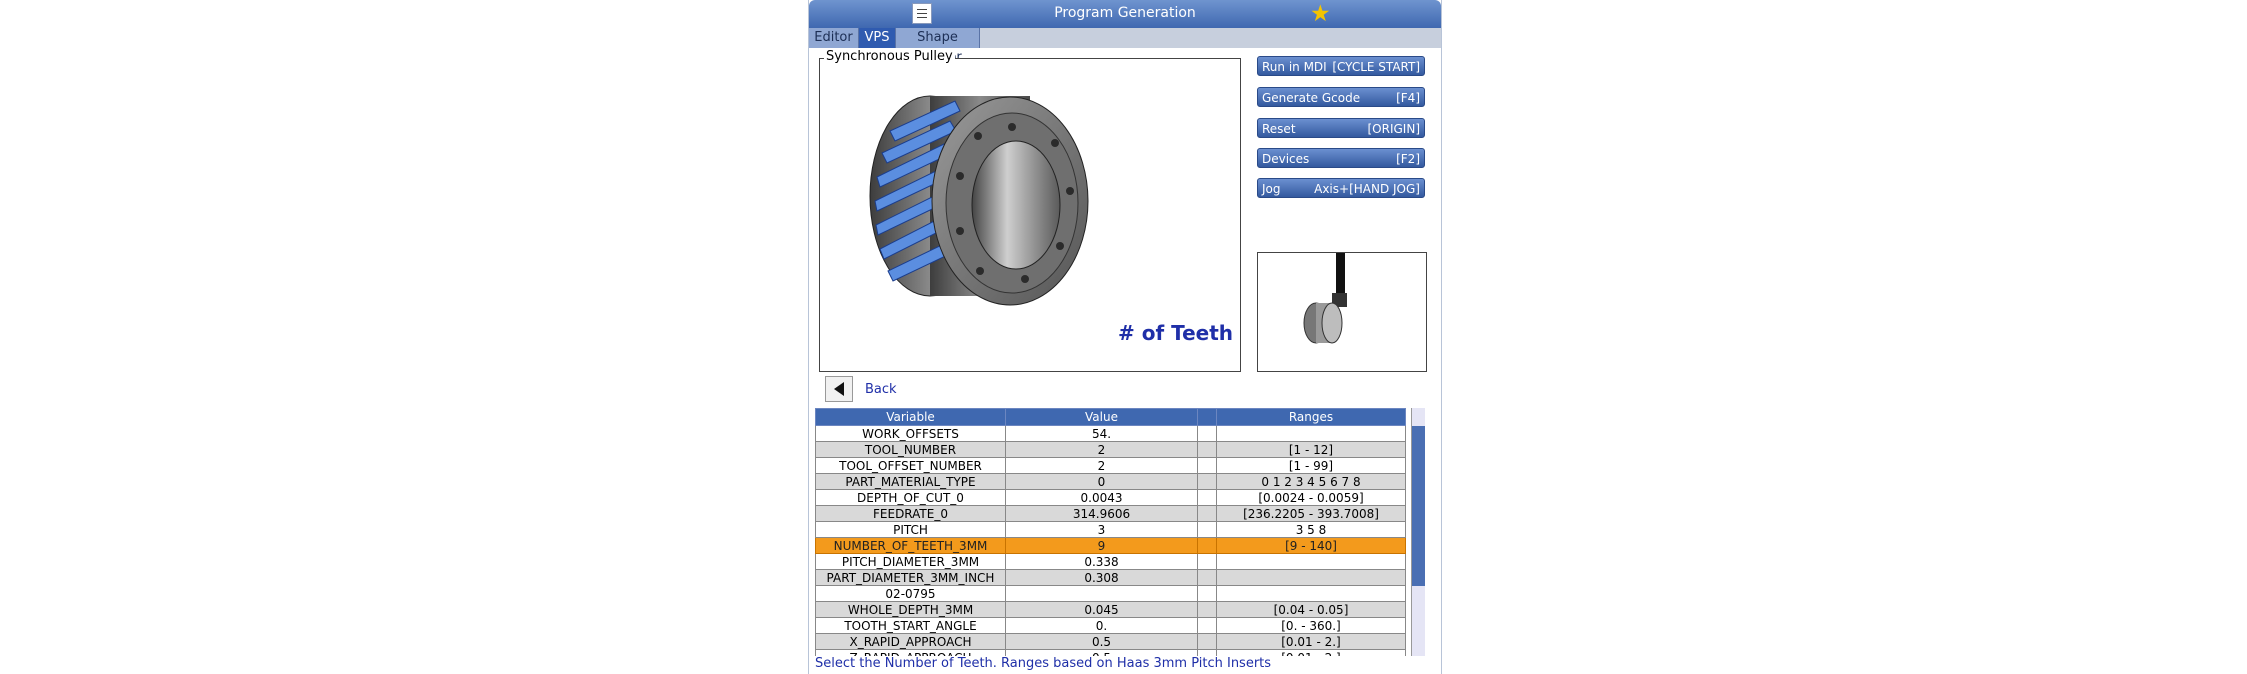  Describe the element at coordinates (910, 529) in the screenshot. I see `variable-cell: PITCH` at that location.